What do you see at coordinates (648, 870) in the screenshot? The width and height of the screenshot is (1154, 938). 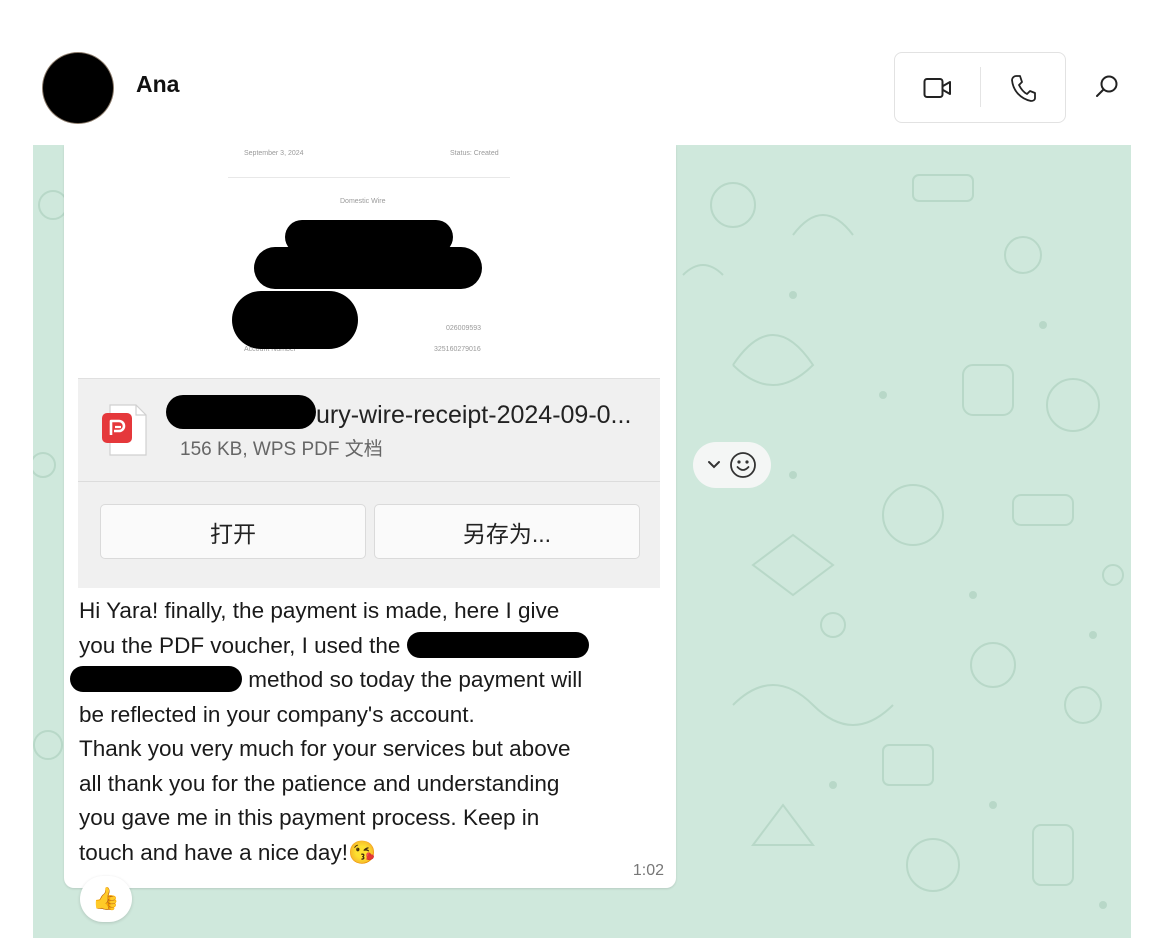 I see `message-time: 1:02` at bounding box center [648, 870].